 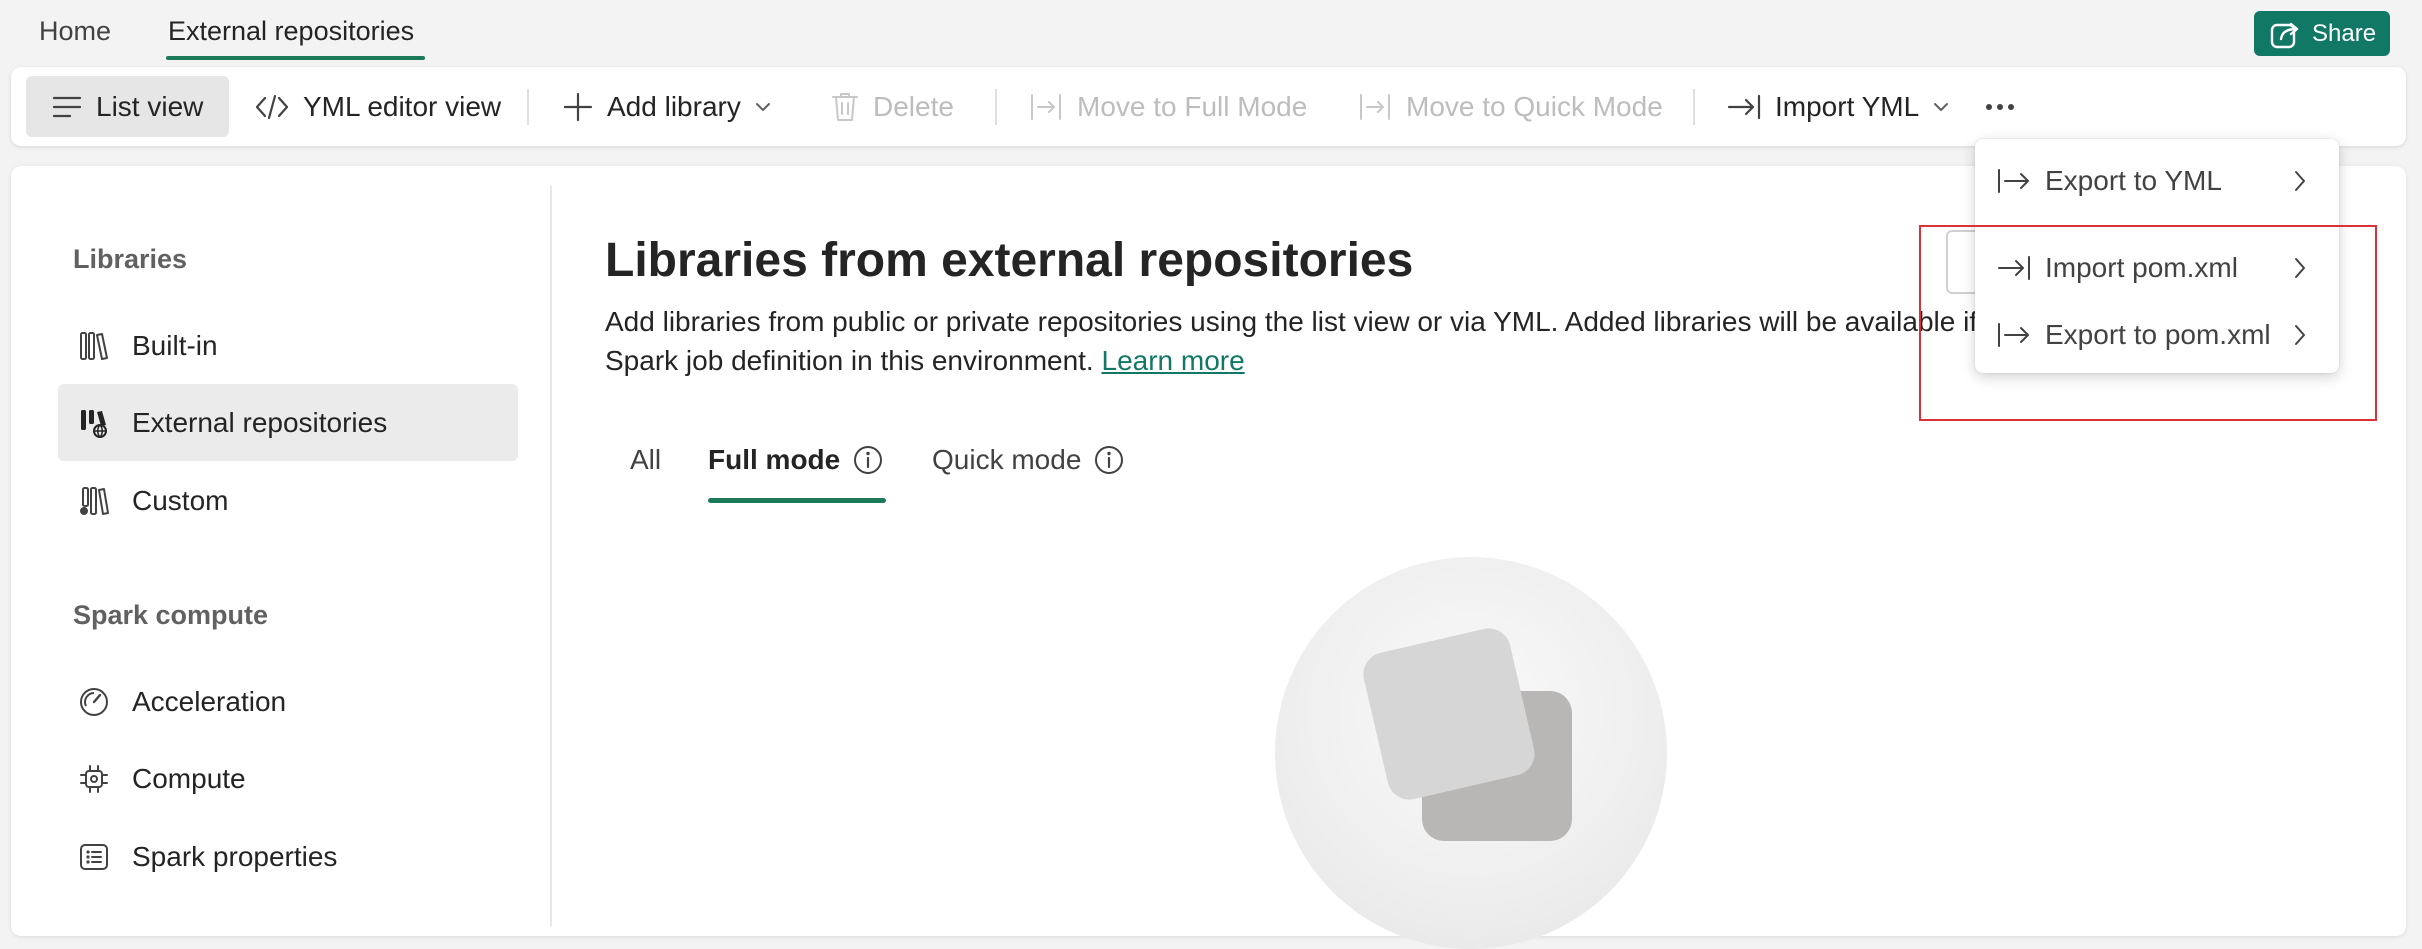 I want to click on import-yml-button: Import YML, so click(x=1838, y=106).